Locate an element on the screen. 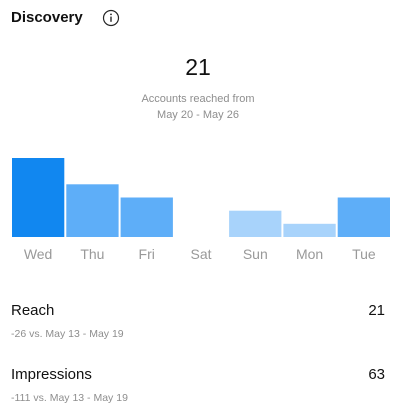 The image size is (396, 406). metric-reach: Reach 21 -26 vs. May 13 - May 19 is located at coordinates (198, 321).